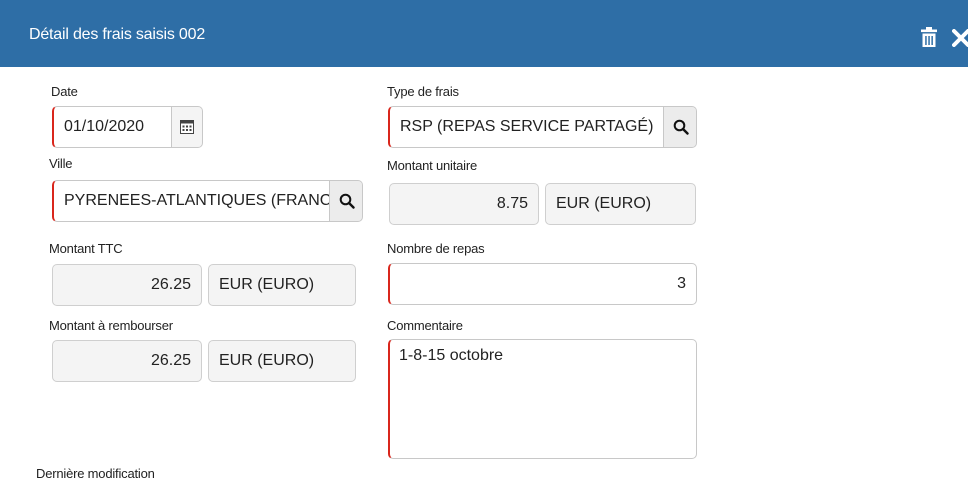 This screenshot has height=481, width=968. Describe the element at coordinates (512, 203) in the screenshot. I see `montant-unitaire-amount-value: 8.75` at that location.